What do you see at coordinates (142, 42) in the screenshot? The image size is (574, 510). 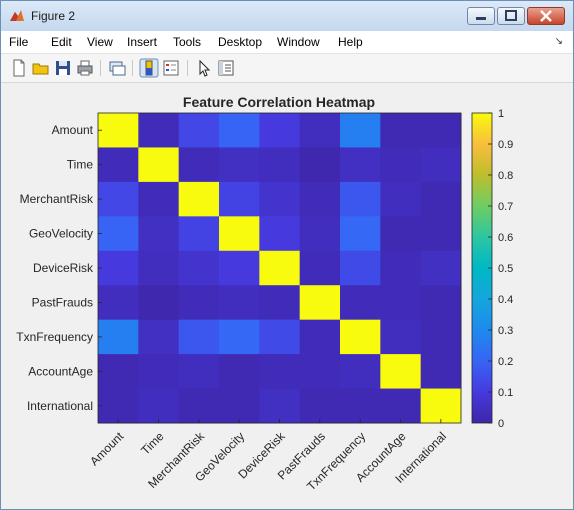 I see `menu-insert: Insert` at bounding box center [142, 42].